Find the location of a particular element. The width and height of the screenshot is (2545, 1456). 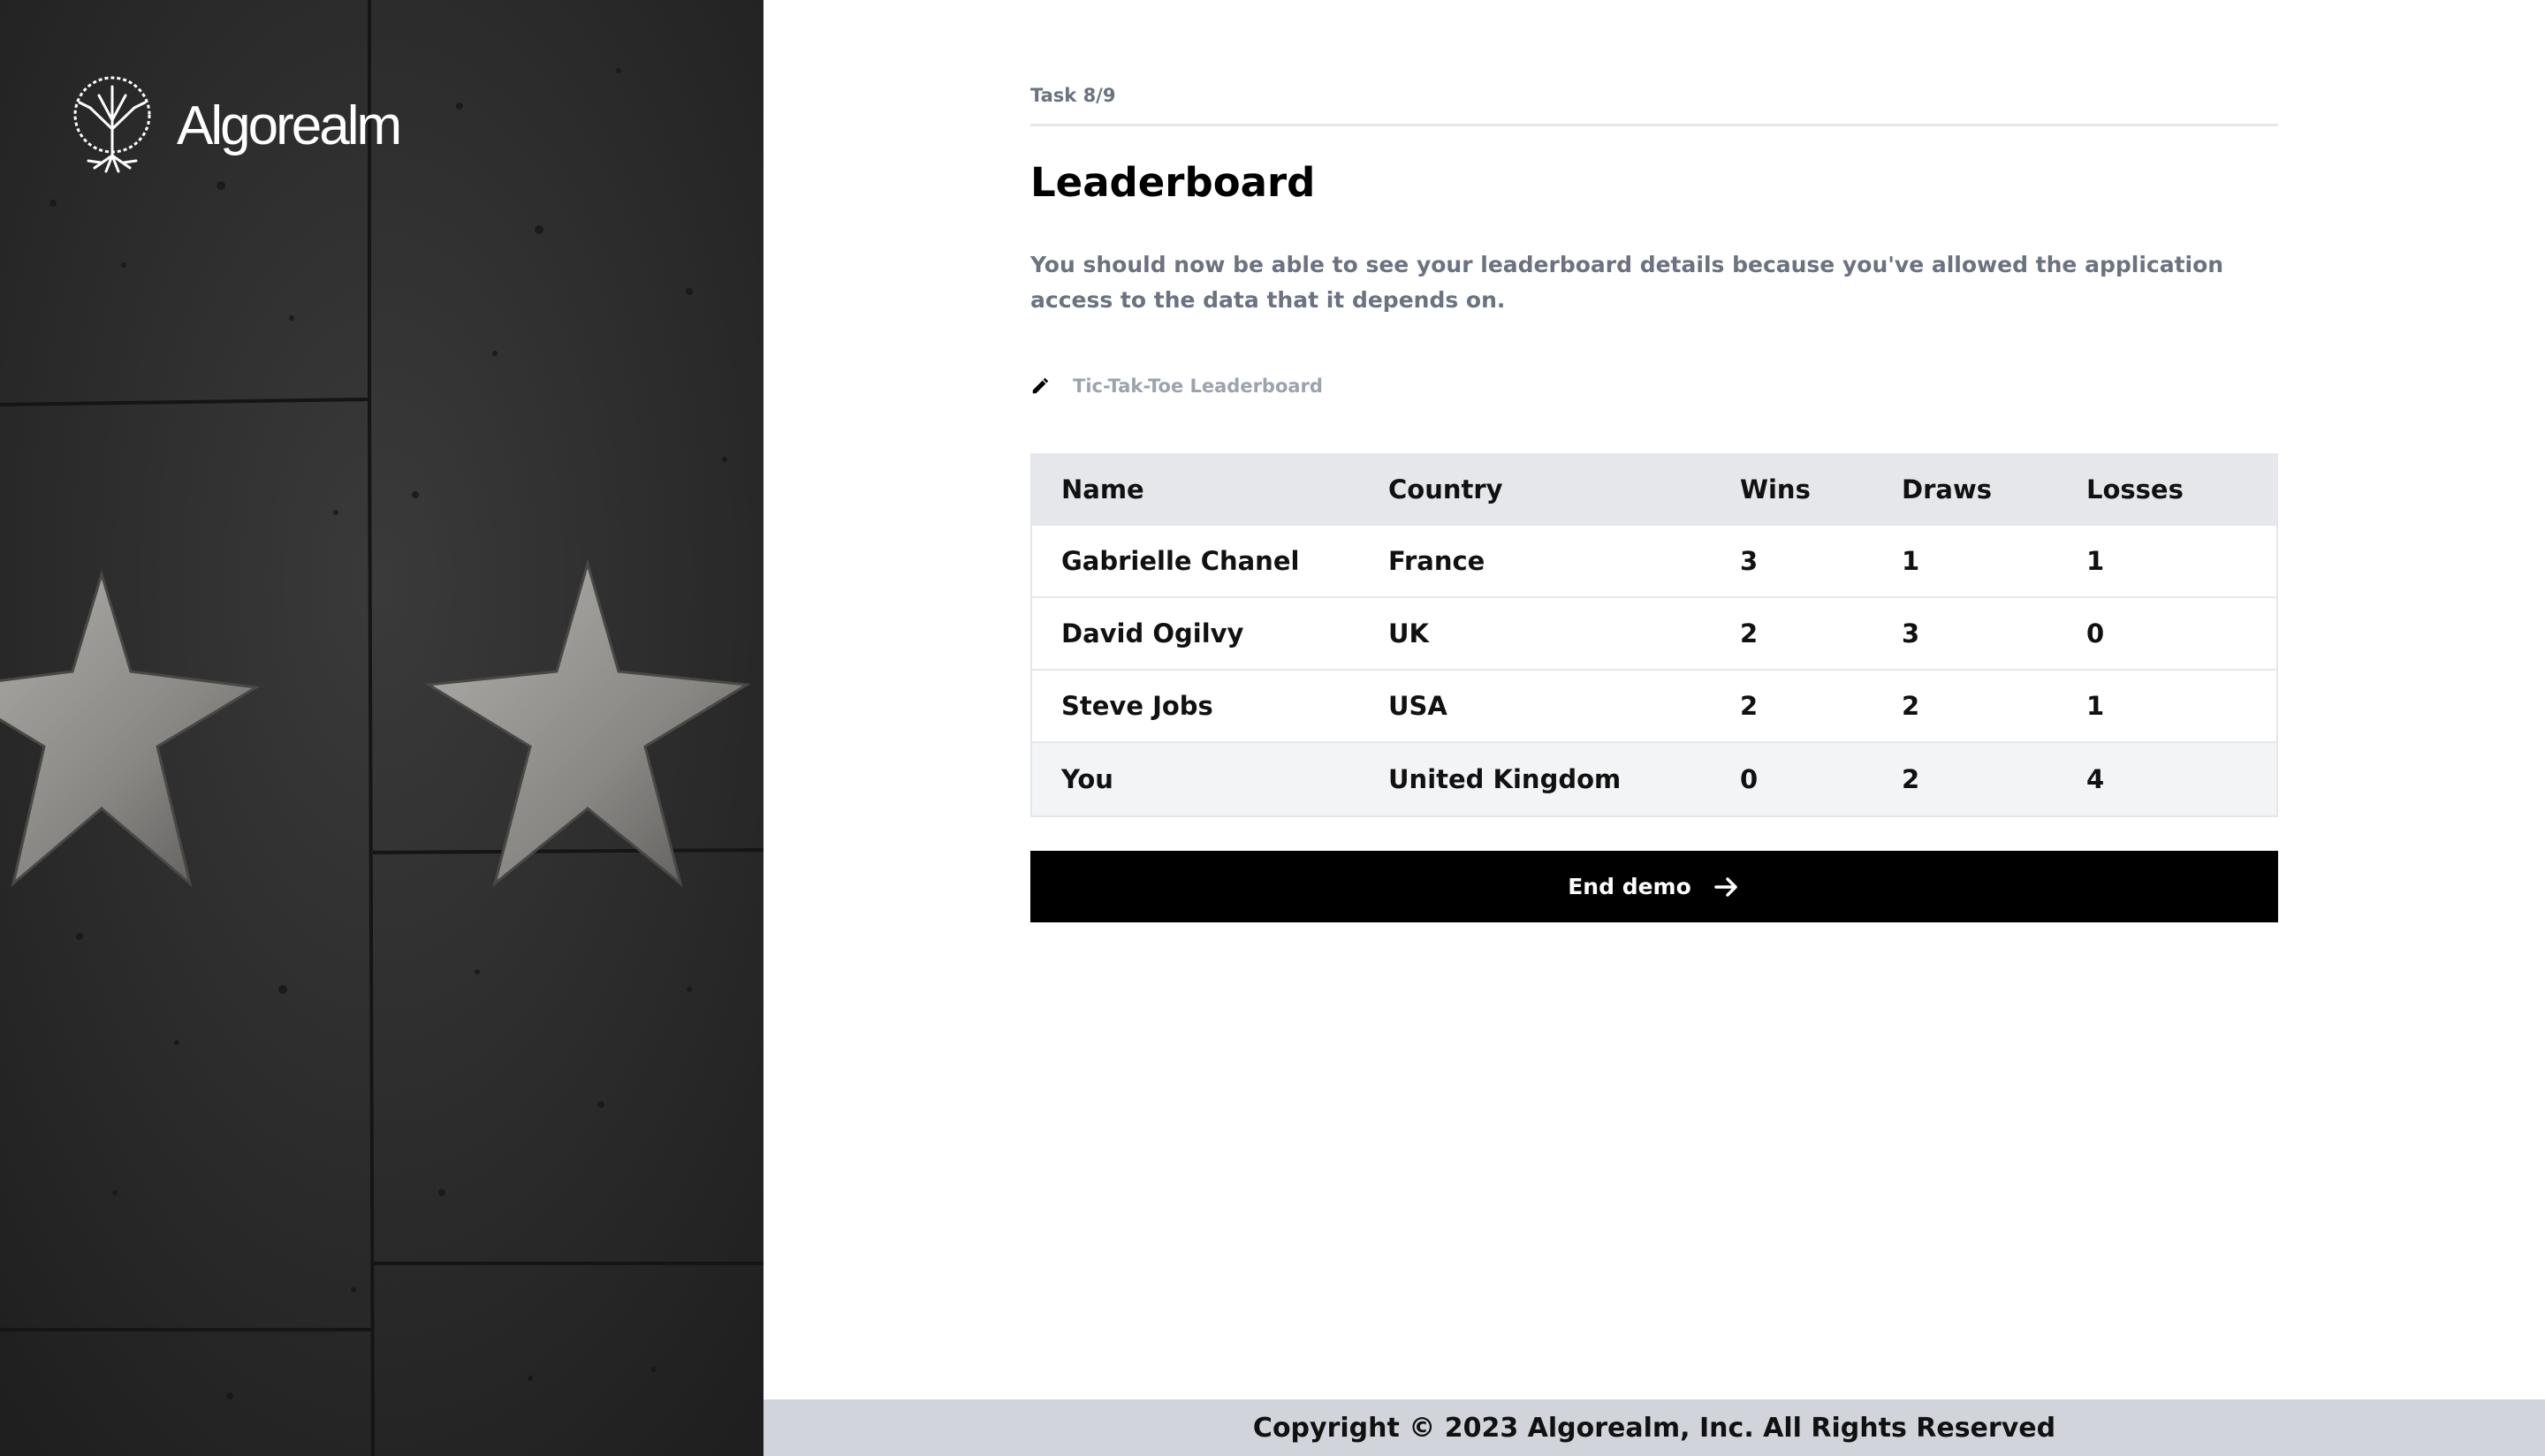

cell-name: Gabrielle Chanel is located at coordinates (1180, 561).